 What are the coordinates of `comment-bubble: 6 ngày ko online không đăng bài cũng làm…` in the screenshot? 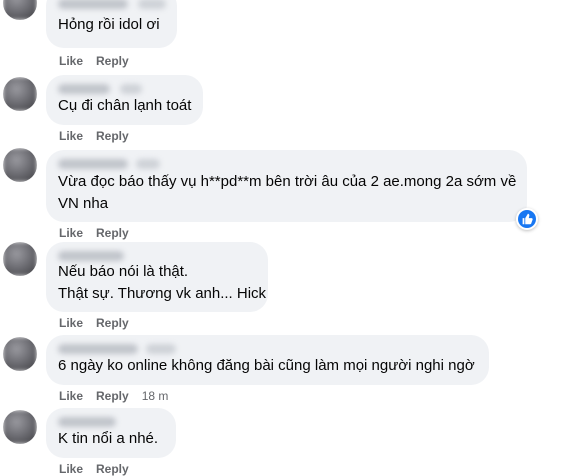 It's located at (267, 360).